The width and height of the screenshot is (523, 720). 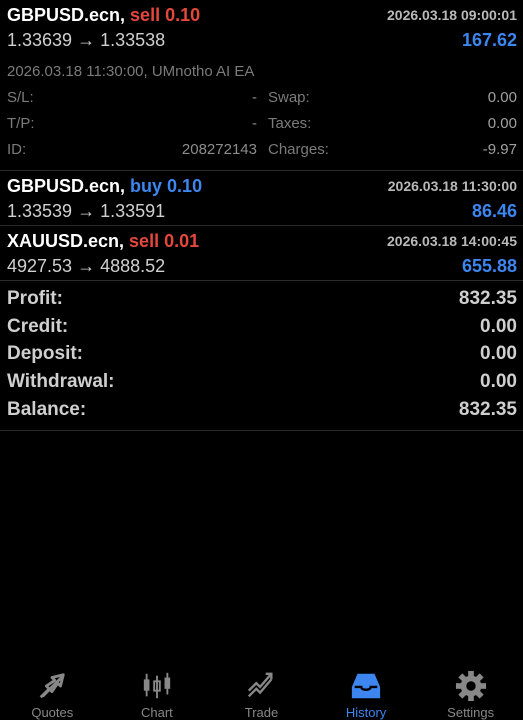 I want to click on tab-history: History, so click(x=366, y=690).